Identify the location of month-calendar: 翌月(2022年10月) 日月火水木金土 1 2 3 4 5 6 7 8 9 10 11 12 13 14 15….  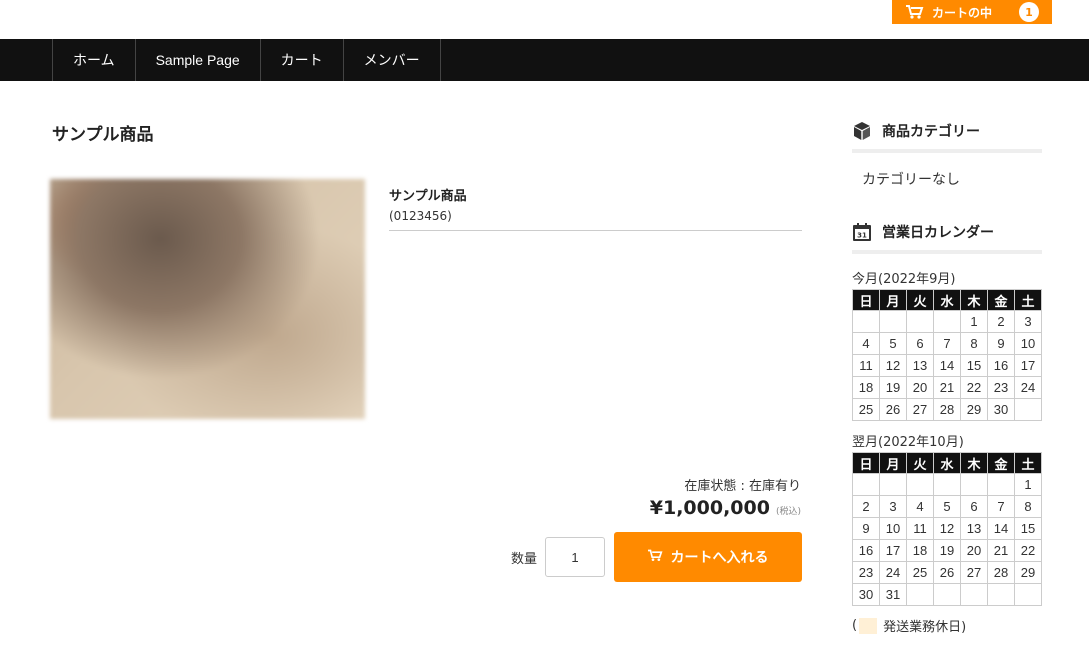
(947, 518).